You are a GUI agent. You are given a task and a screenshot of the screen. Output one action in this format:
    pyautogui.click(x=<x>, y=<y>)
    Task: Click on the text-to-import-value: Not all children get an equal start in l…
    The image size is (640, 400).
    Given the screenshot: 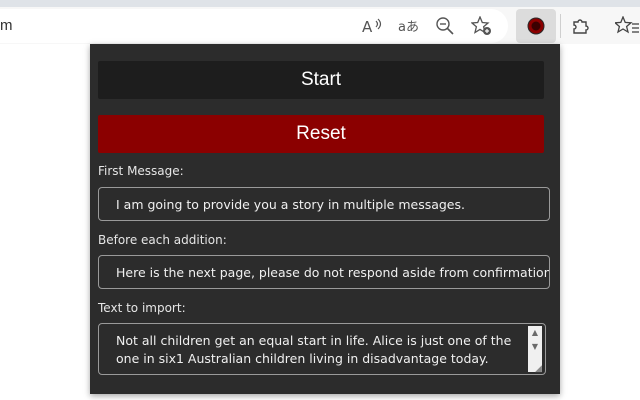 What is the action you would take?
    pyautogui.click(x=314, y=349)
    